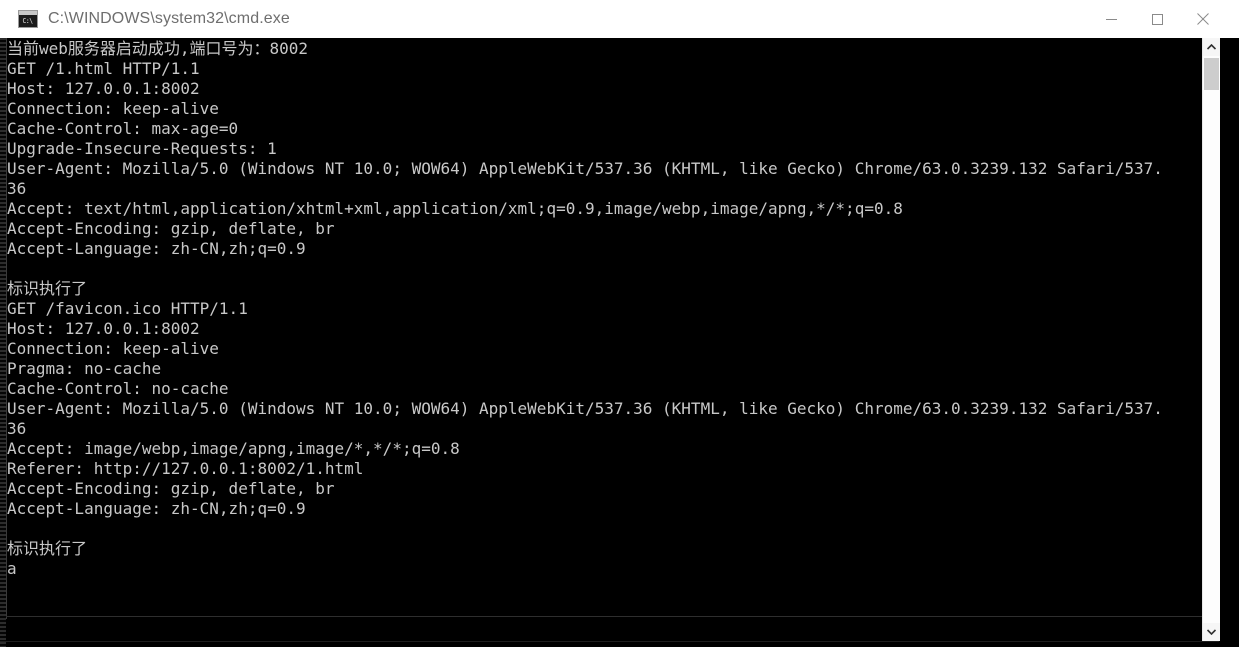 The width and height of the screenshot is (1239, 647). Describe the element at coordinates (12, 568) in the screenshot. I see `console-line: a` at that location.